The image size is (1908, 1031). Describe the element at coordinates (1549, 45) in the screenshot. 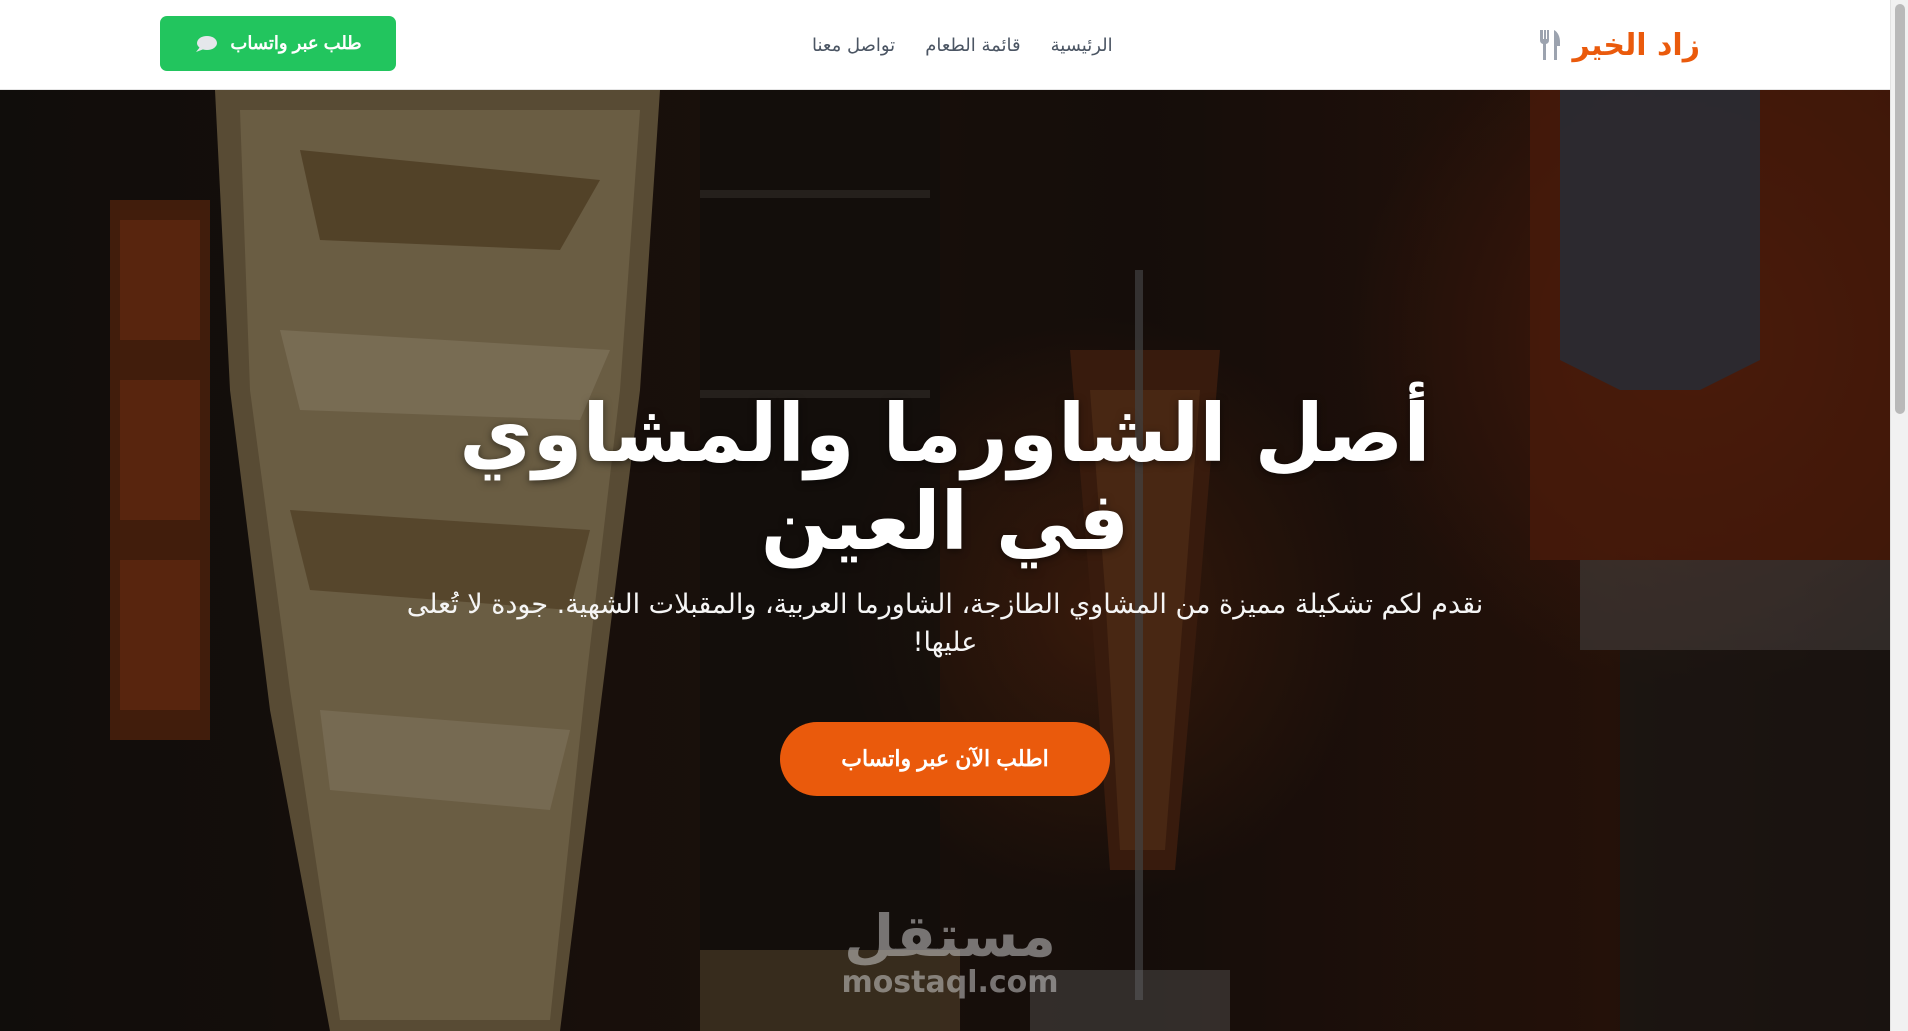

I see `utensils-icon` at that location.